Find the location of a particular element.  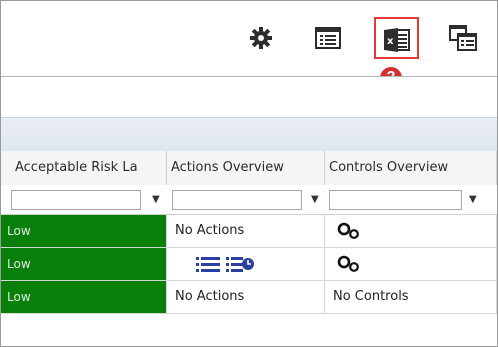

actions-icons is located at coordinates (225, 264).